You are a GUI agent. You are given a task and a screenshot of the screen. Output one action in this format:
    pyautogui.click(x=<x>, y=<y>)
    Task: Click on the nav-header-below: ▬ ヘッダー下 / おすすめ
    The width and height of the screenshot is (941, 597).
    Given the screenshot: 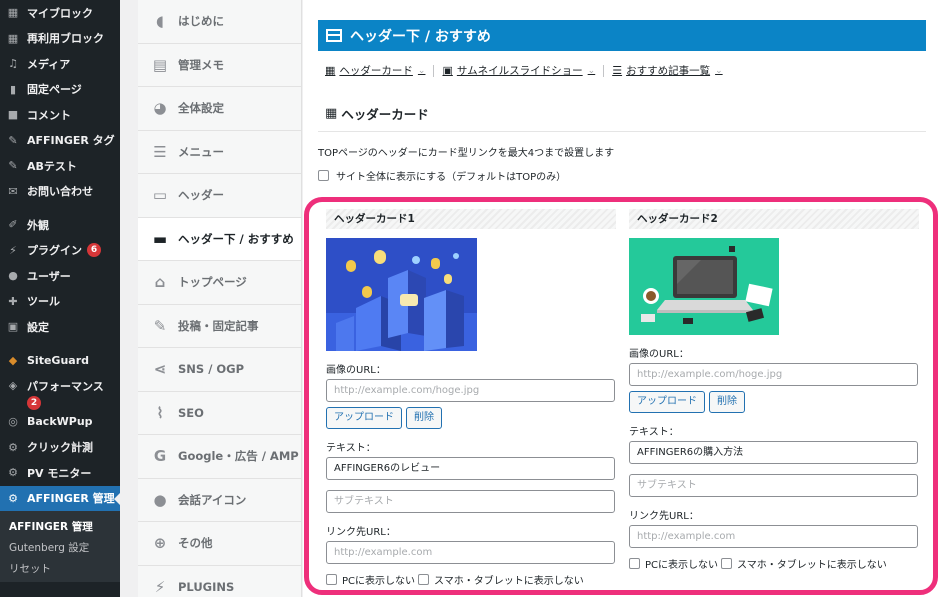 What is the action you would take?
    pyautogui.click(x=219, y=239)
    